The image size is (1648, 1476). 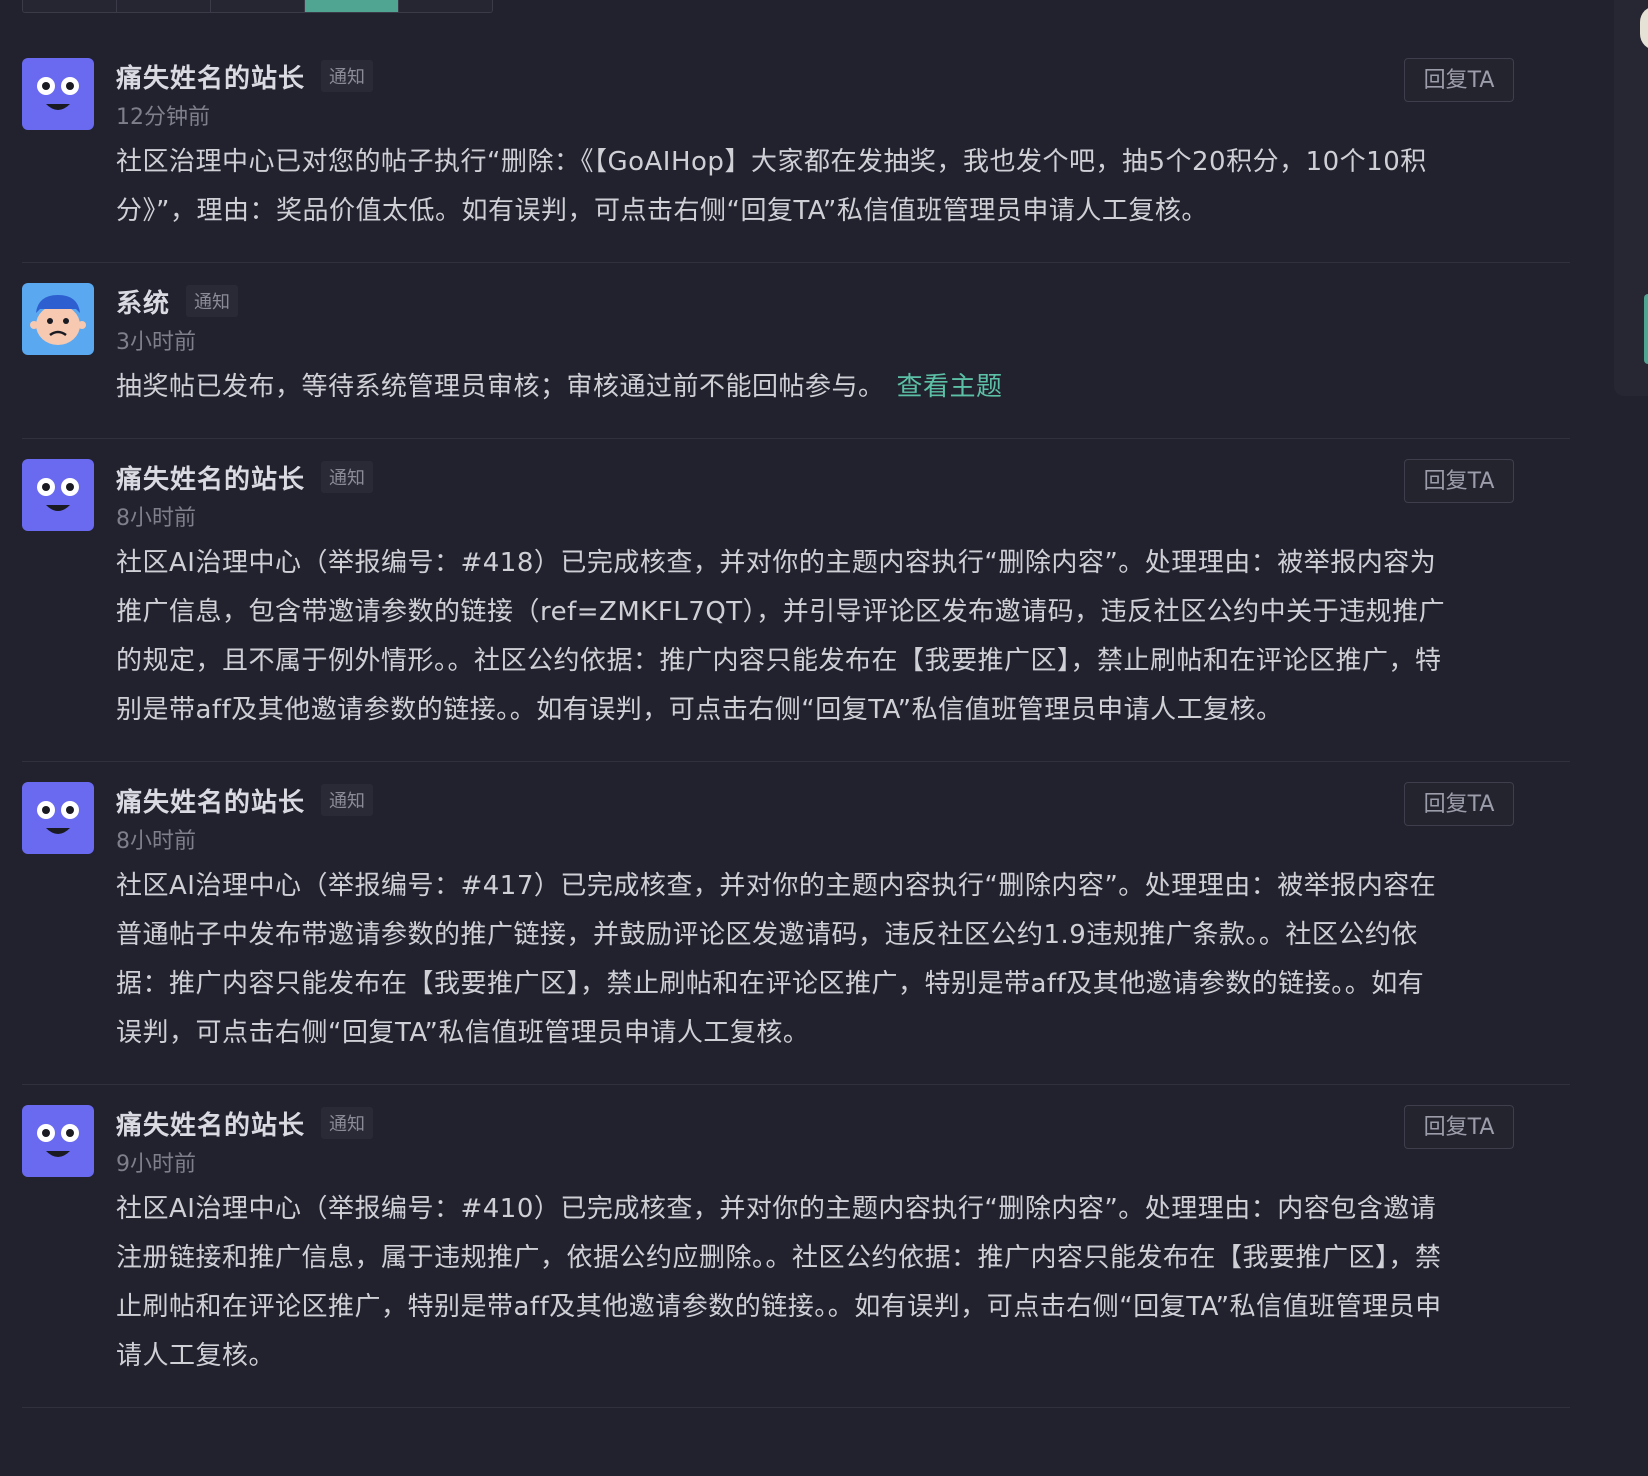 What do you see at coordinates (1644, 28) in the screenshot?
I see `sidebar-avatar-edge` at bounding box center [1644, 28].